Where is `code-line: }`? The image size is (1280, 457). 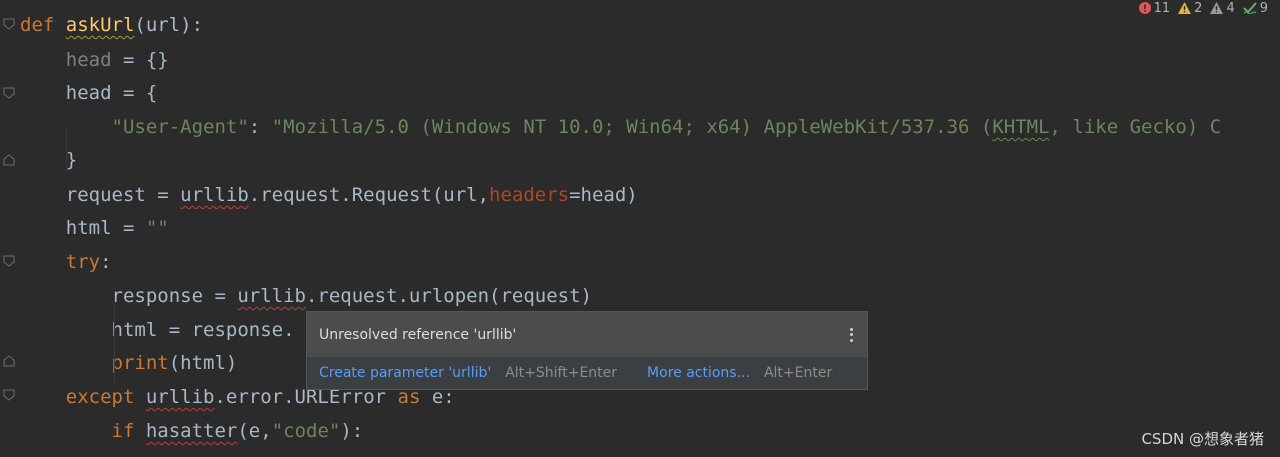 code-line: } is located at coordinates (48, 160).